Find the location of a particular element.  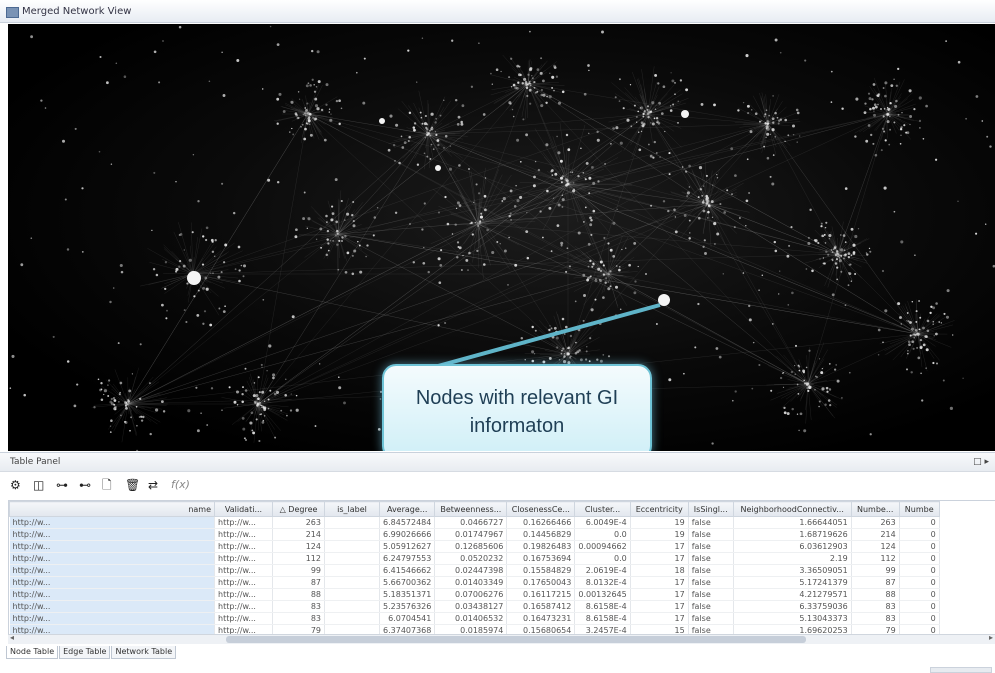

map-icon: ⇄ is located at coordinates (153, 485).